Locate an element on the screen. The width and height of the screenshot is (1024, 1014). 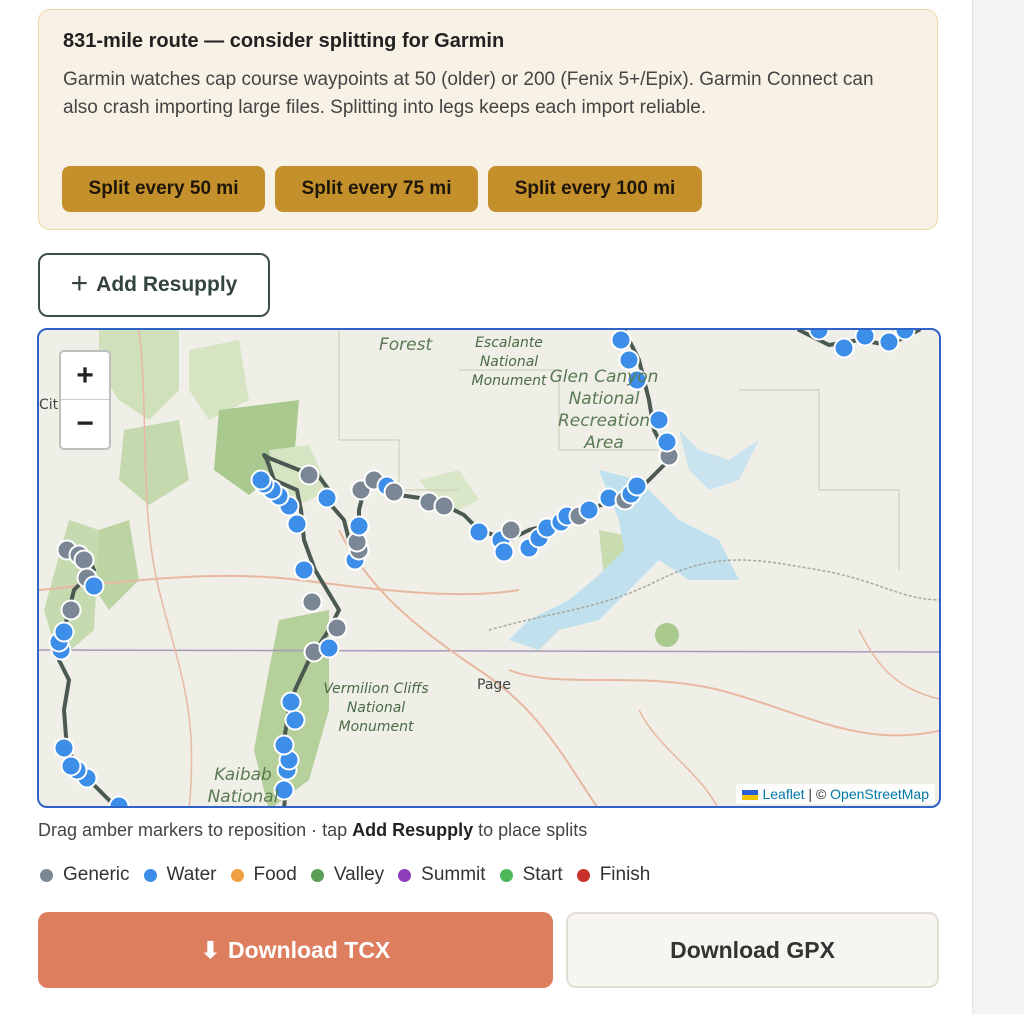
zoom-control: + − is located at coordinates (85, 400).